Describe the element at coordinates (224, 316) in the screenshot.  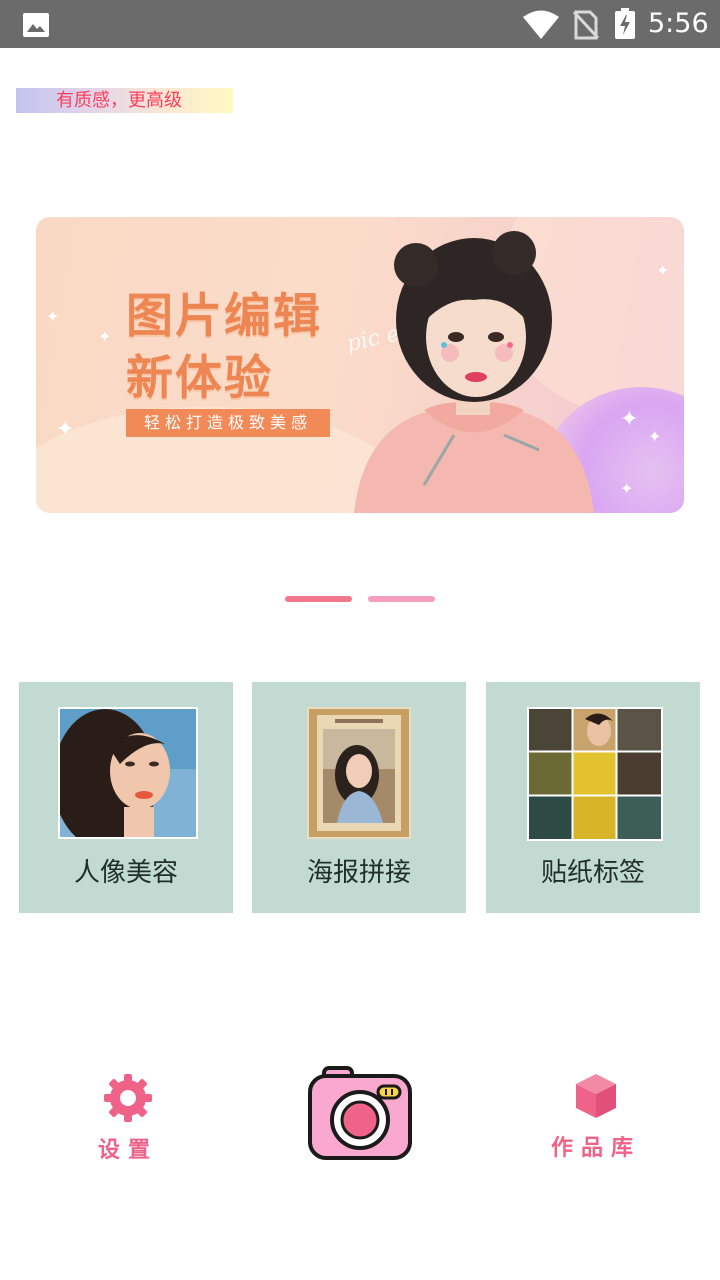
I see `banner-title-line1: 图片编辑` at that location.